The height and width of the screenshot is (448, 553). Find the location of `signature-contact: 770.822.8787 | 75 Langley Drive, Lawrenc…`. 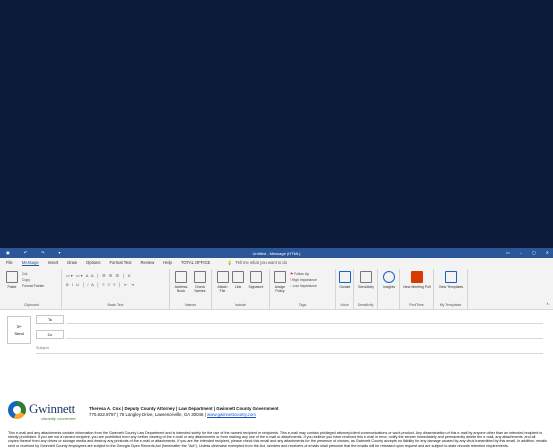

signature-contact: 770.822.8787 | 75 Langley Drive, Lawrenc… is located at coordinates (147, 414).